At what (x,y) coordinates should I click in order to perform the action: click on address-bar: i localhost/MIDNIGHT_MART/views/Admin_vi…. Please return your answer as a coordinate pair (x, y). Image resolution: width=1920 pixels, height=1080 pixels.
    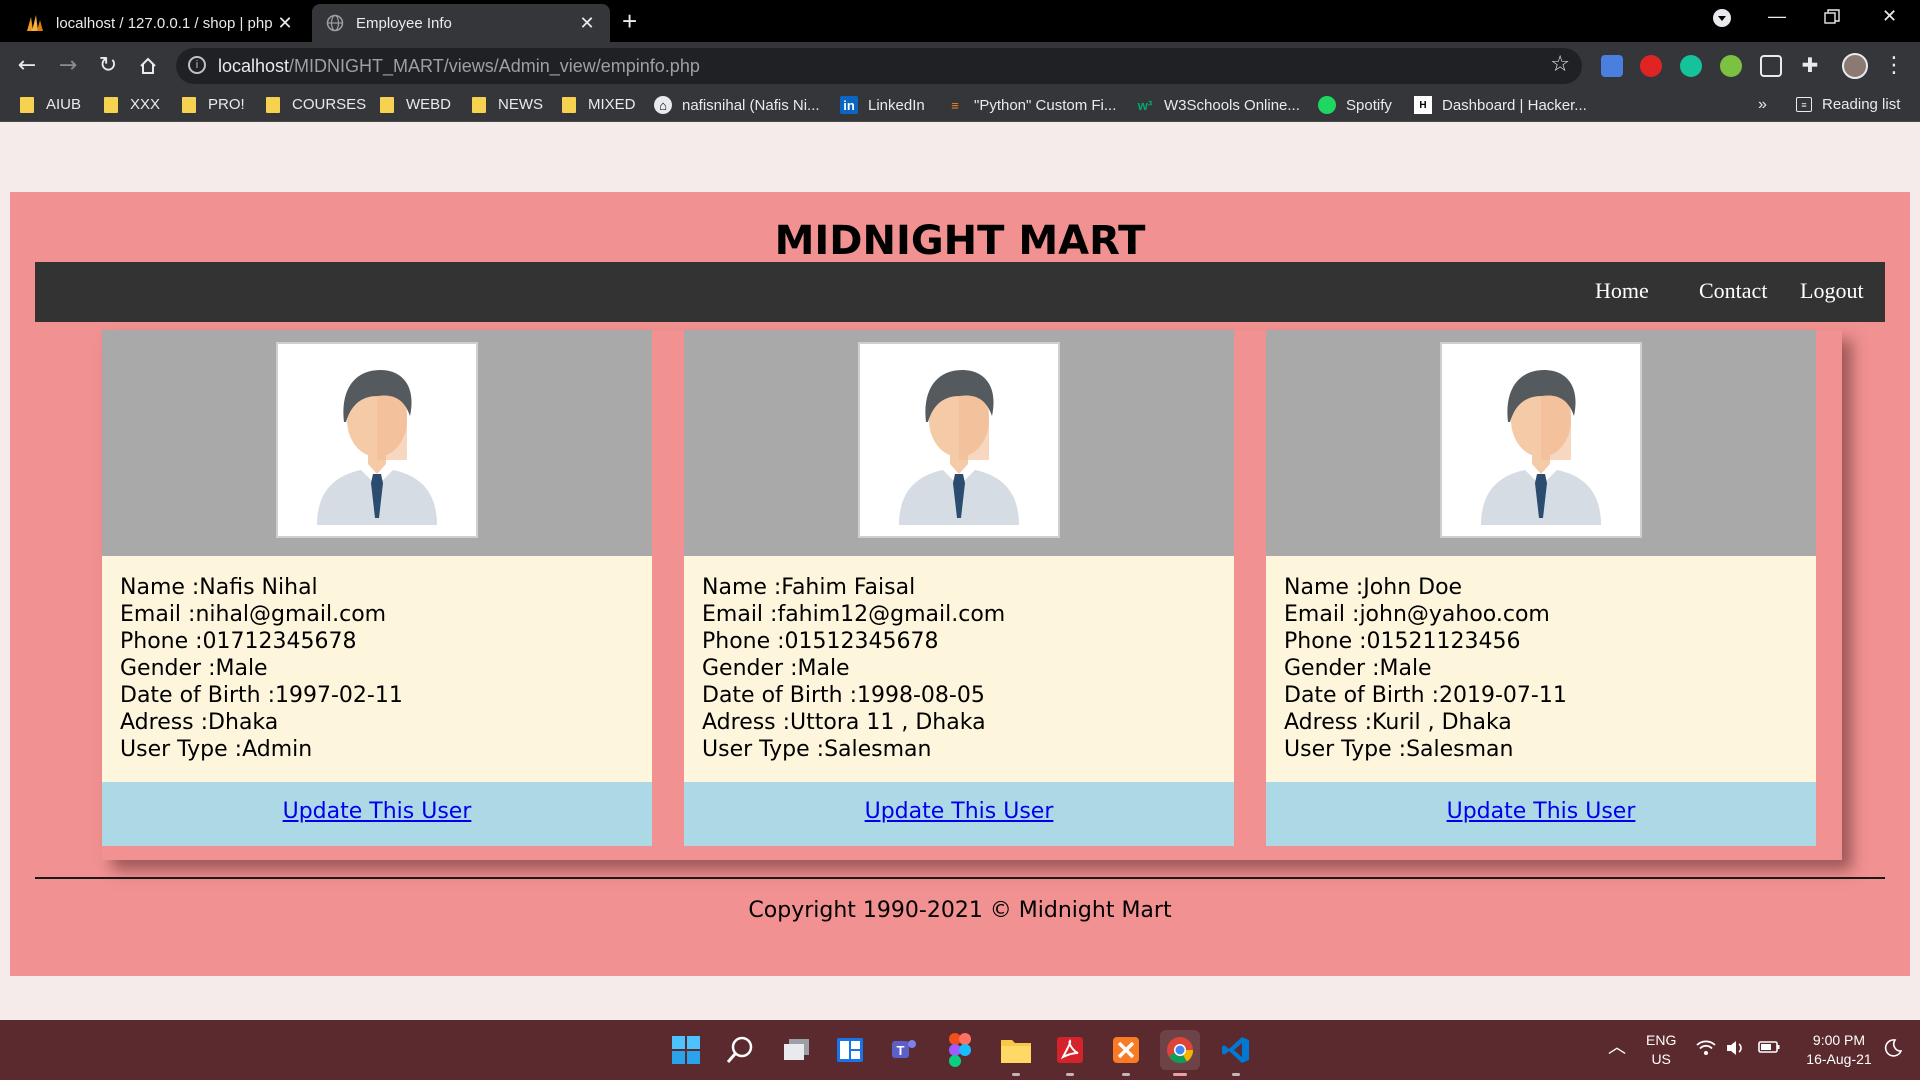
    Looking at the image, I should click on (879, 66).